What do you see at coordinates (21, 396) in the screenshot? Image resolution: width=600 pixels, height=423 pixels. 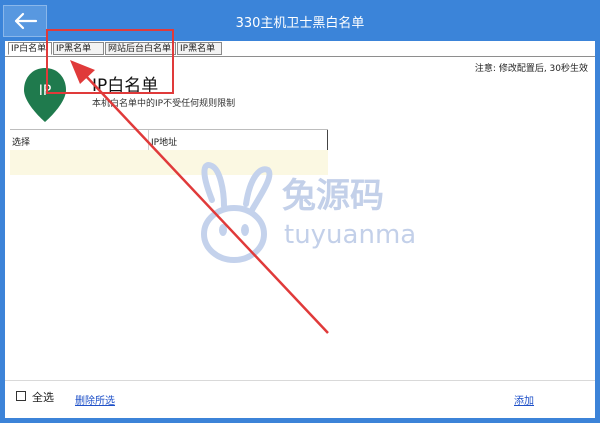 I see `select-all-checkbox` at bounding box center [21, 396].